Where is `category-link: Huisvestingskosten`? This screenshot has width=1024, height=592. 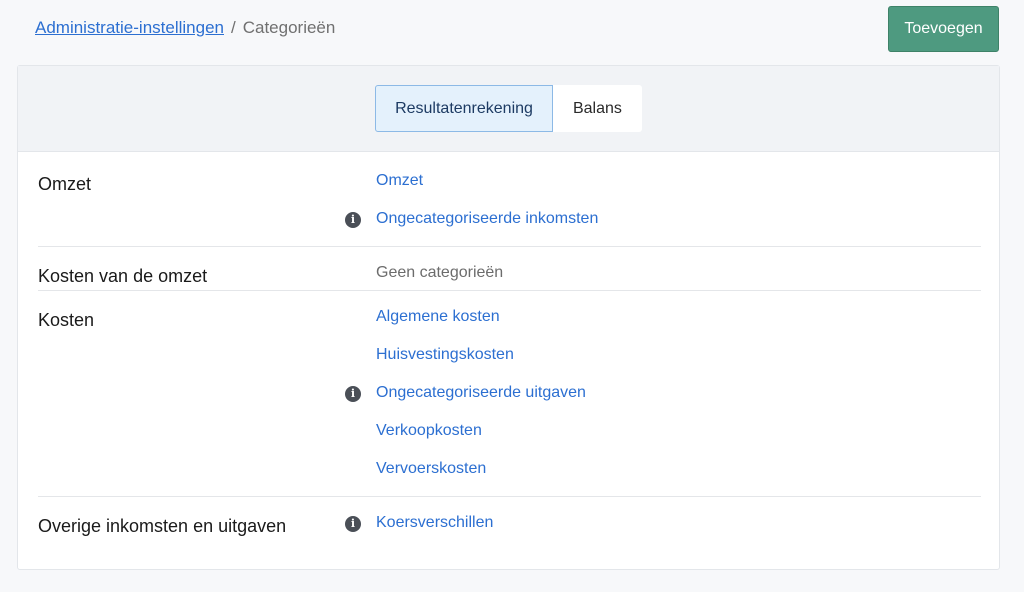 category-link: Huisvestingskosten is located at coordinates (445, 355).